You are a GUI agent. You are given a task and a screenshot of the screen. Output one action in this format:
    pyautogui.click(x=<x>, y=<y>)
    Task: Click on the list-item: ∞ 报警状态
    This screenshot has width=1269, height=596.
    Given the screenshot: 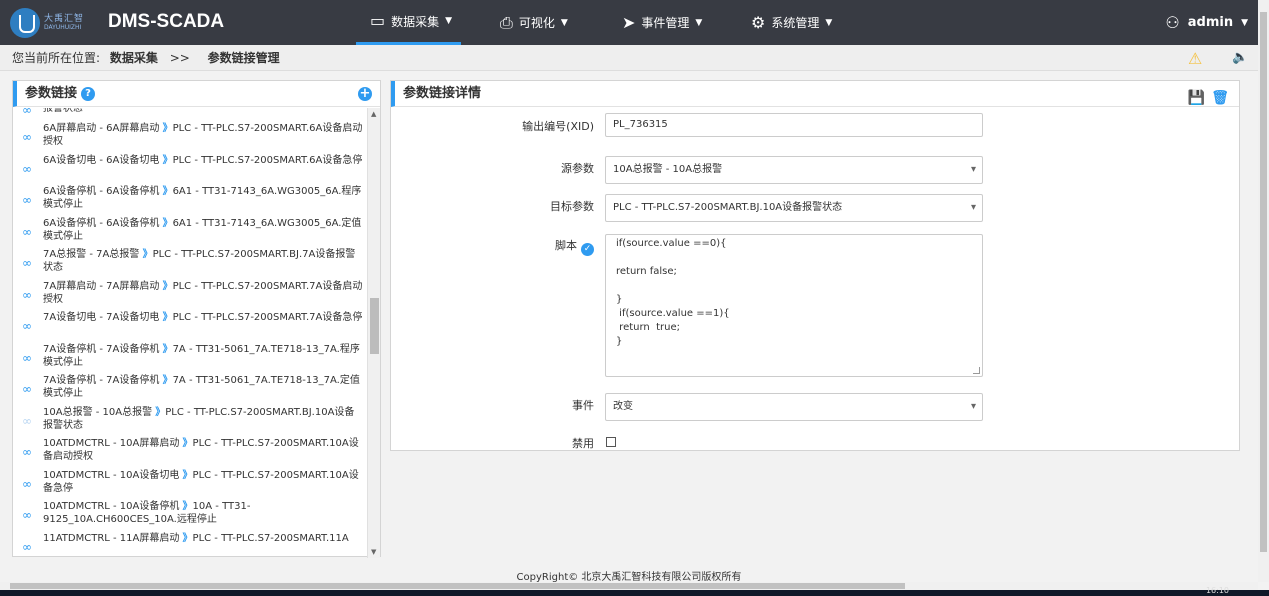 What is the action you would take?
    pyautogui.click(x=190, y=115)
    